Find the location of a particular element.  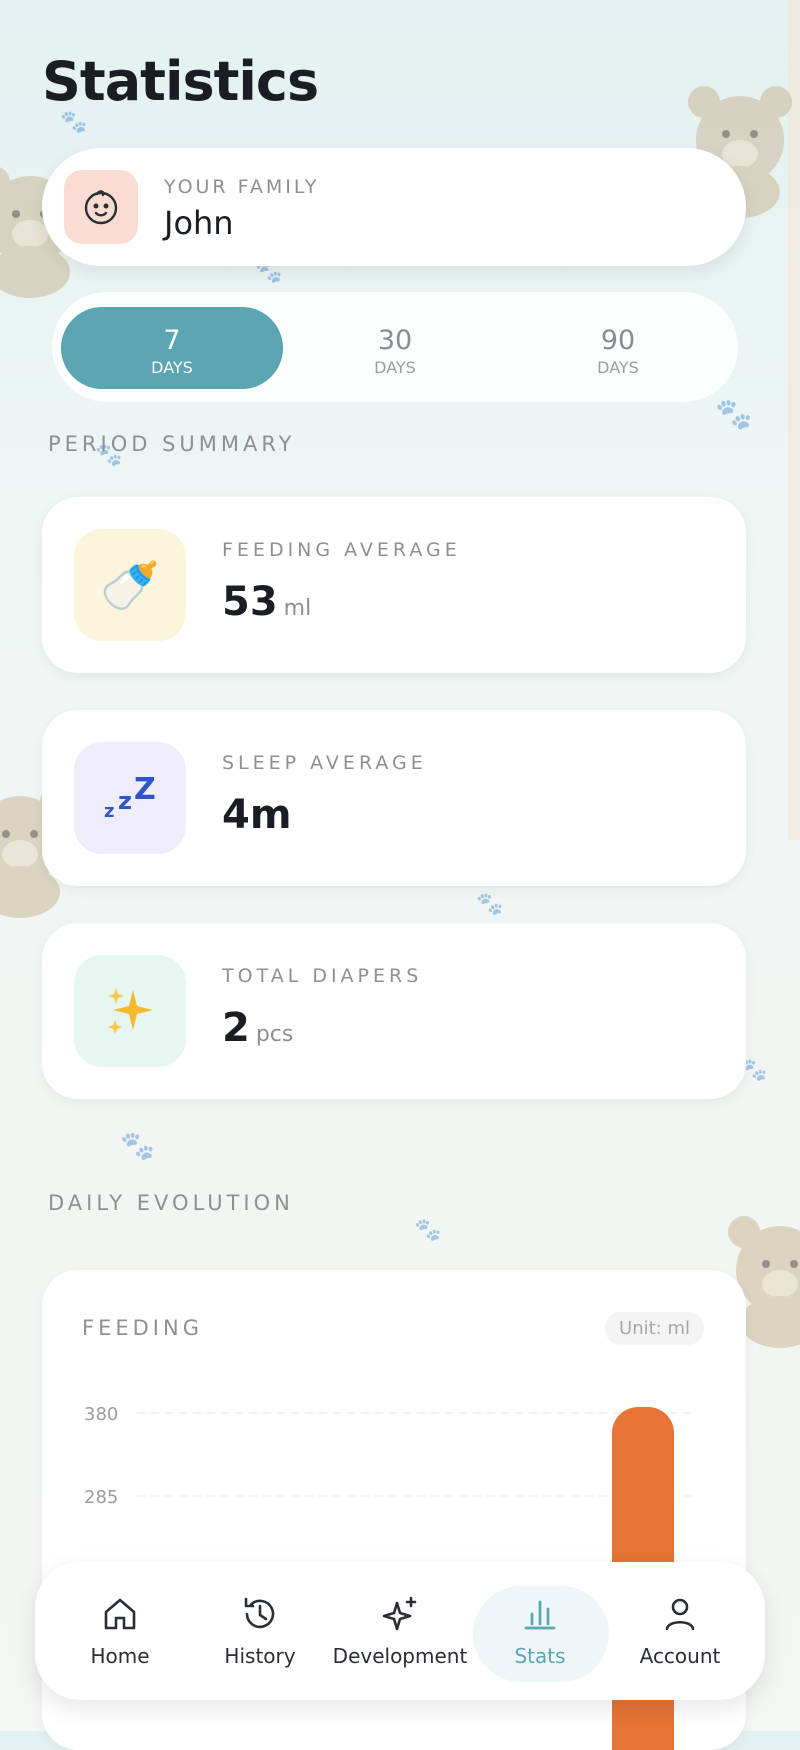

sparkles-icon is located at coordinates (130, 1011).